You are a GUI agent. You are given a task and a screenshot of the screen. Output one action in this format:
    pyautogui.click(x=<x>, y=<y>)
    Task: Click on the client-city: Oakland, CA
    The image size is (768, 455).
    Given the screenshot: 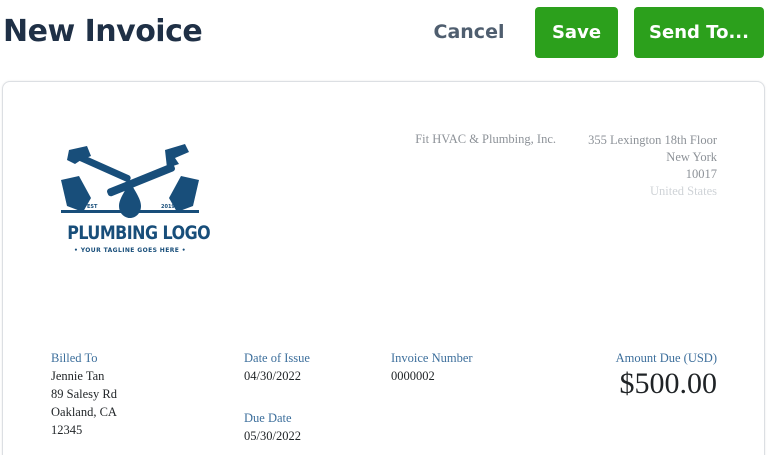 What is the action you would take?
    pyautogui.click(x=84, y=412)
    